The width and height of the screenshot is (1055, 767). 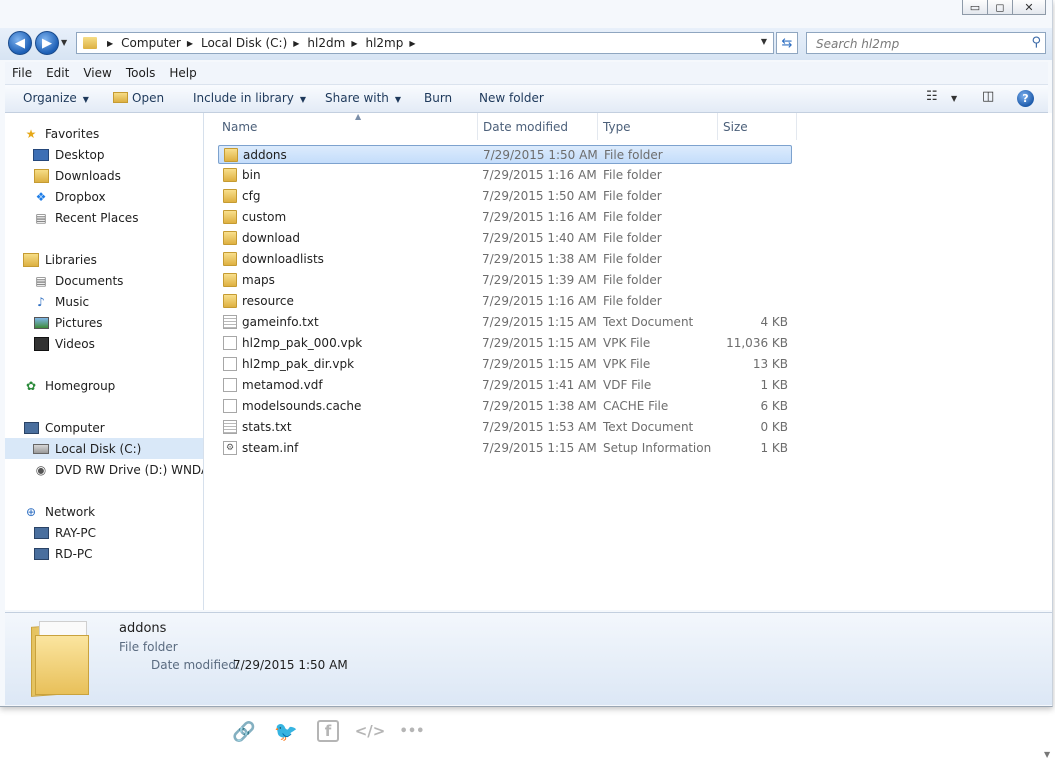 I want to click on column-label: Size, so click(x=735, y=126).